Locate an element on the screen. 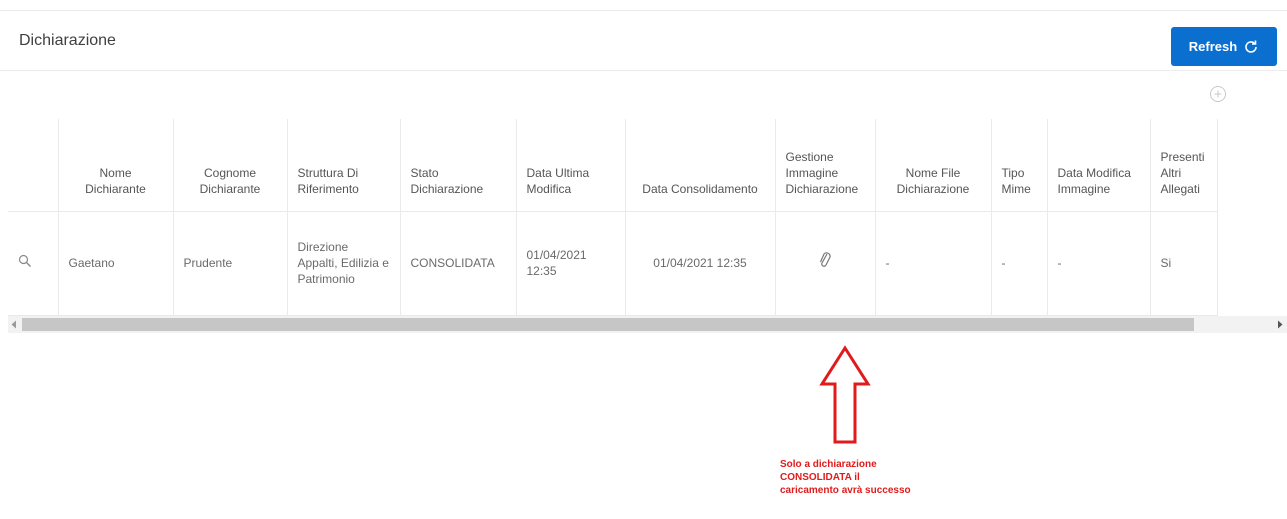  refresh-button-label: Refresh is located at coordinates (1213, 46).